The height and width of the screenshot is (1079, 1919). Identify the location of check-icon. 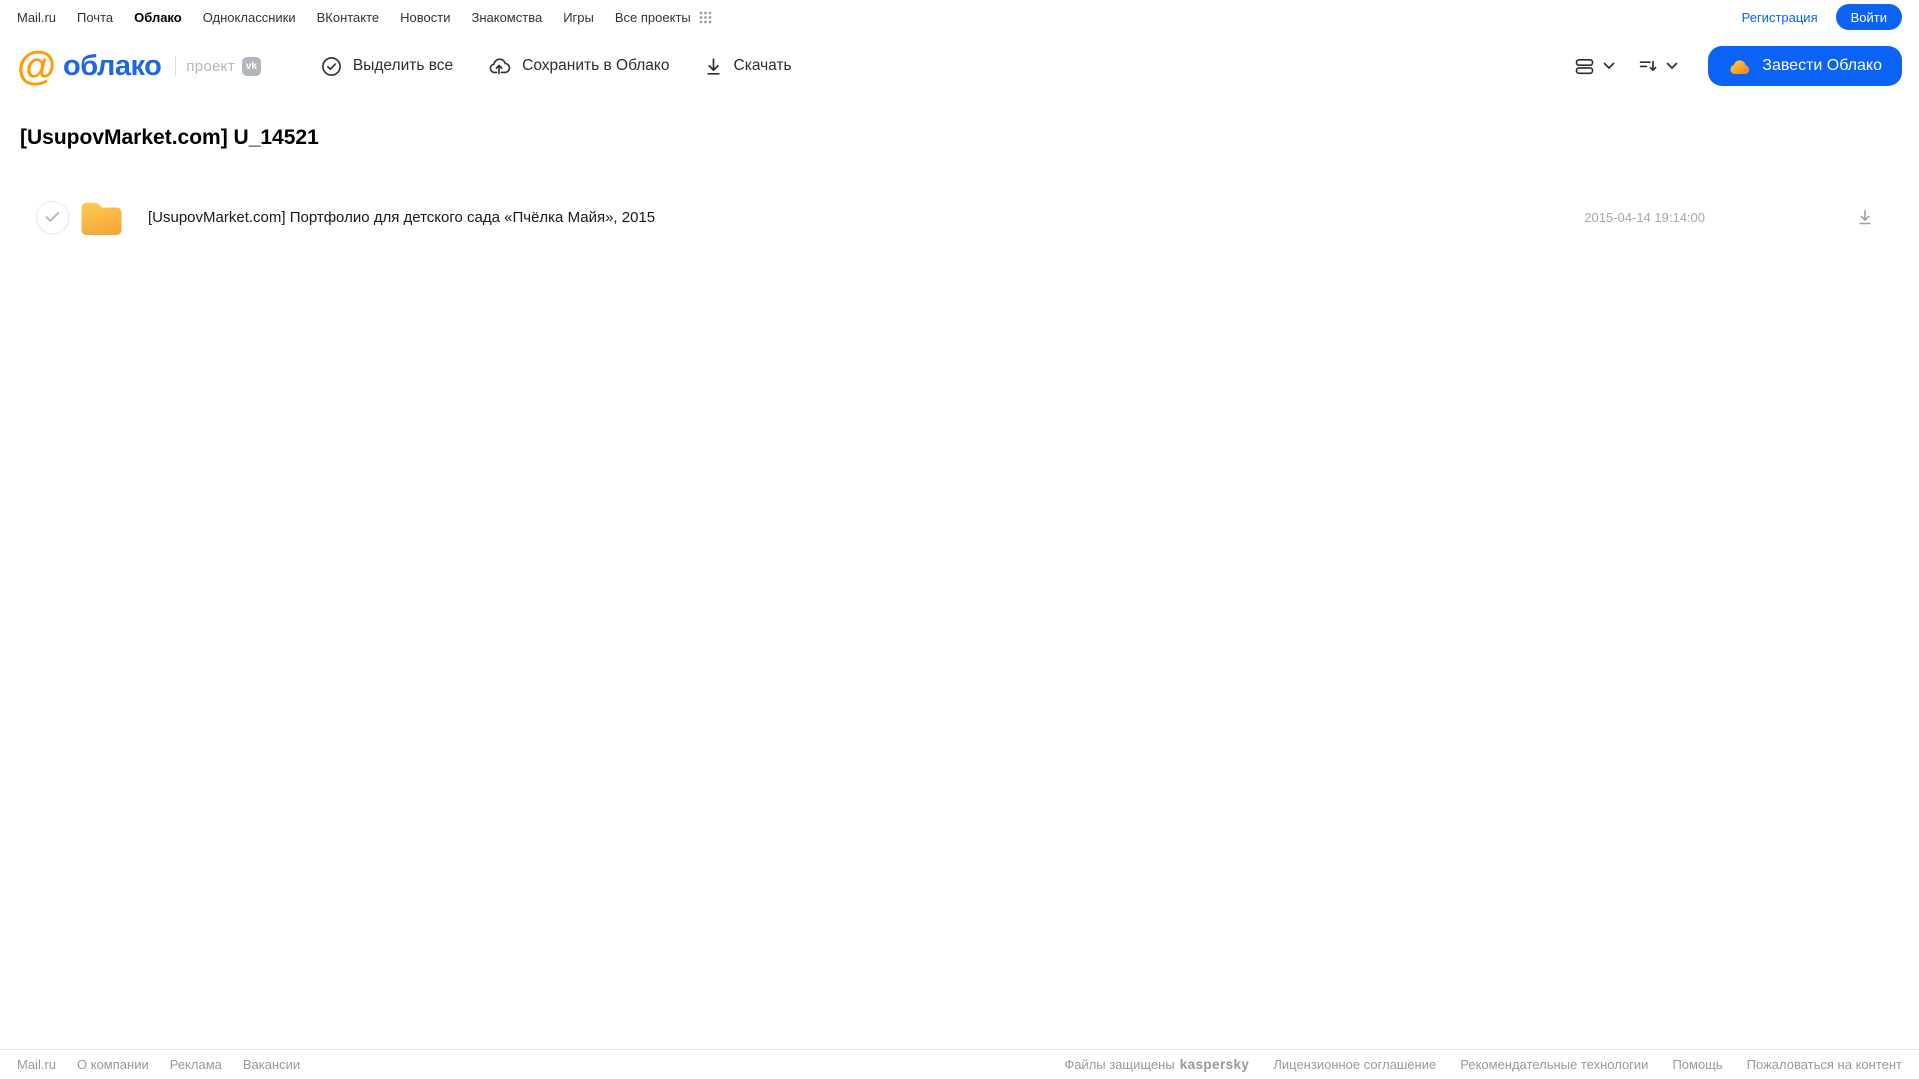
(52, 217).